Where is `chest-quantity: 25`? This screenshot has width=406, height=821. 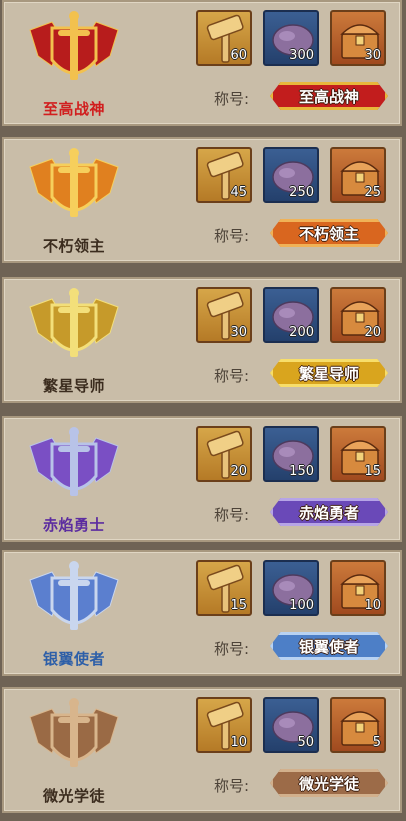
chest-quantity: 25 is located at coordinates (372, 192).